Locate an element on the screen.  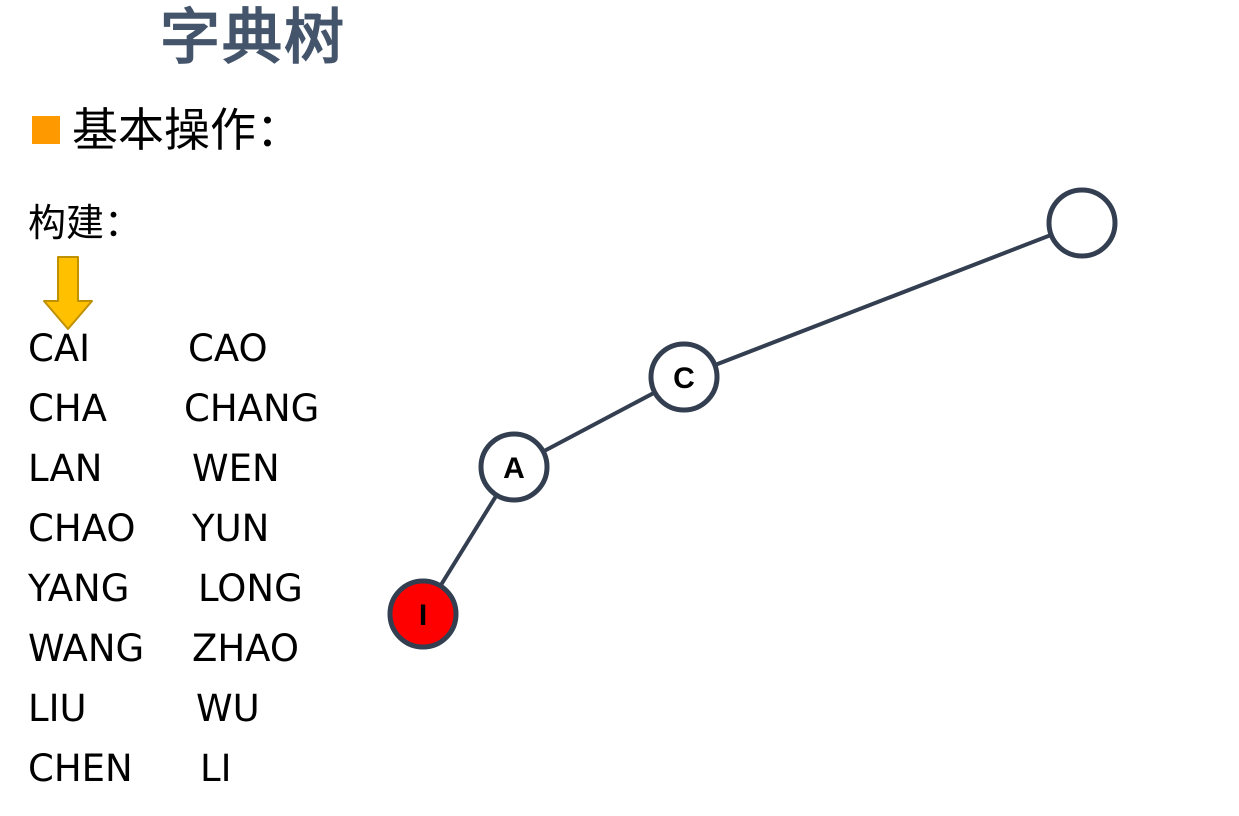
node-label-c: C is located at coordinates (684, 378).